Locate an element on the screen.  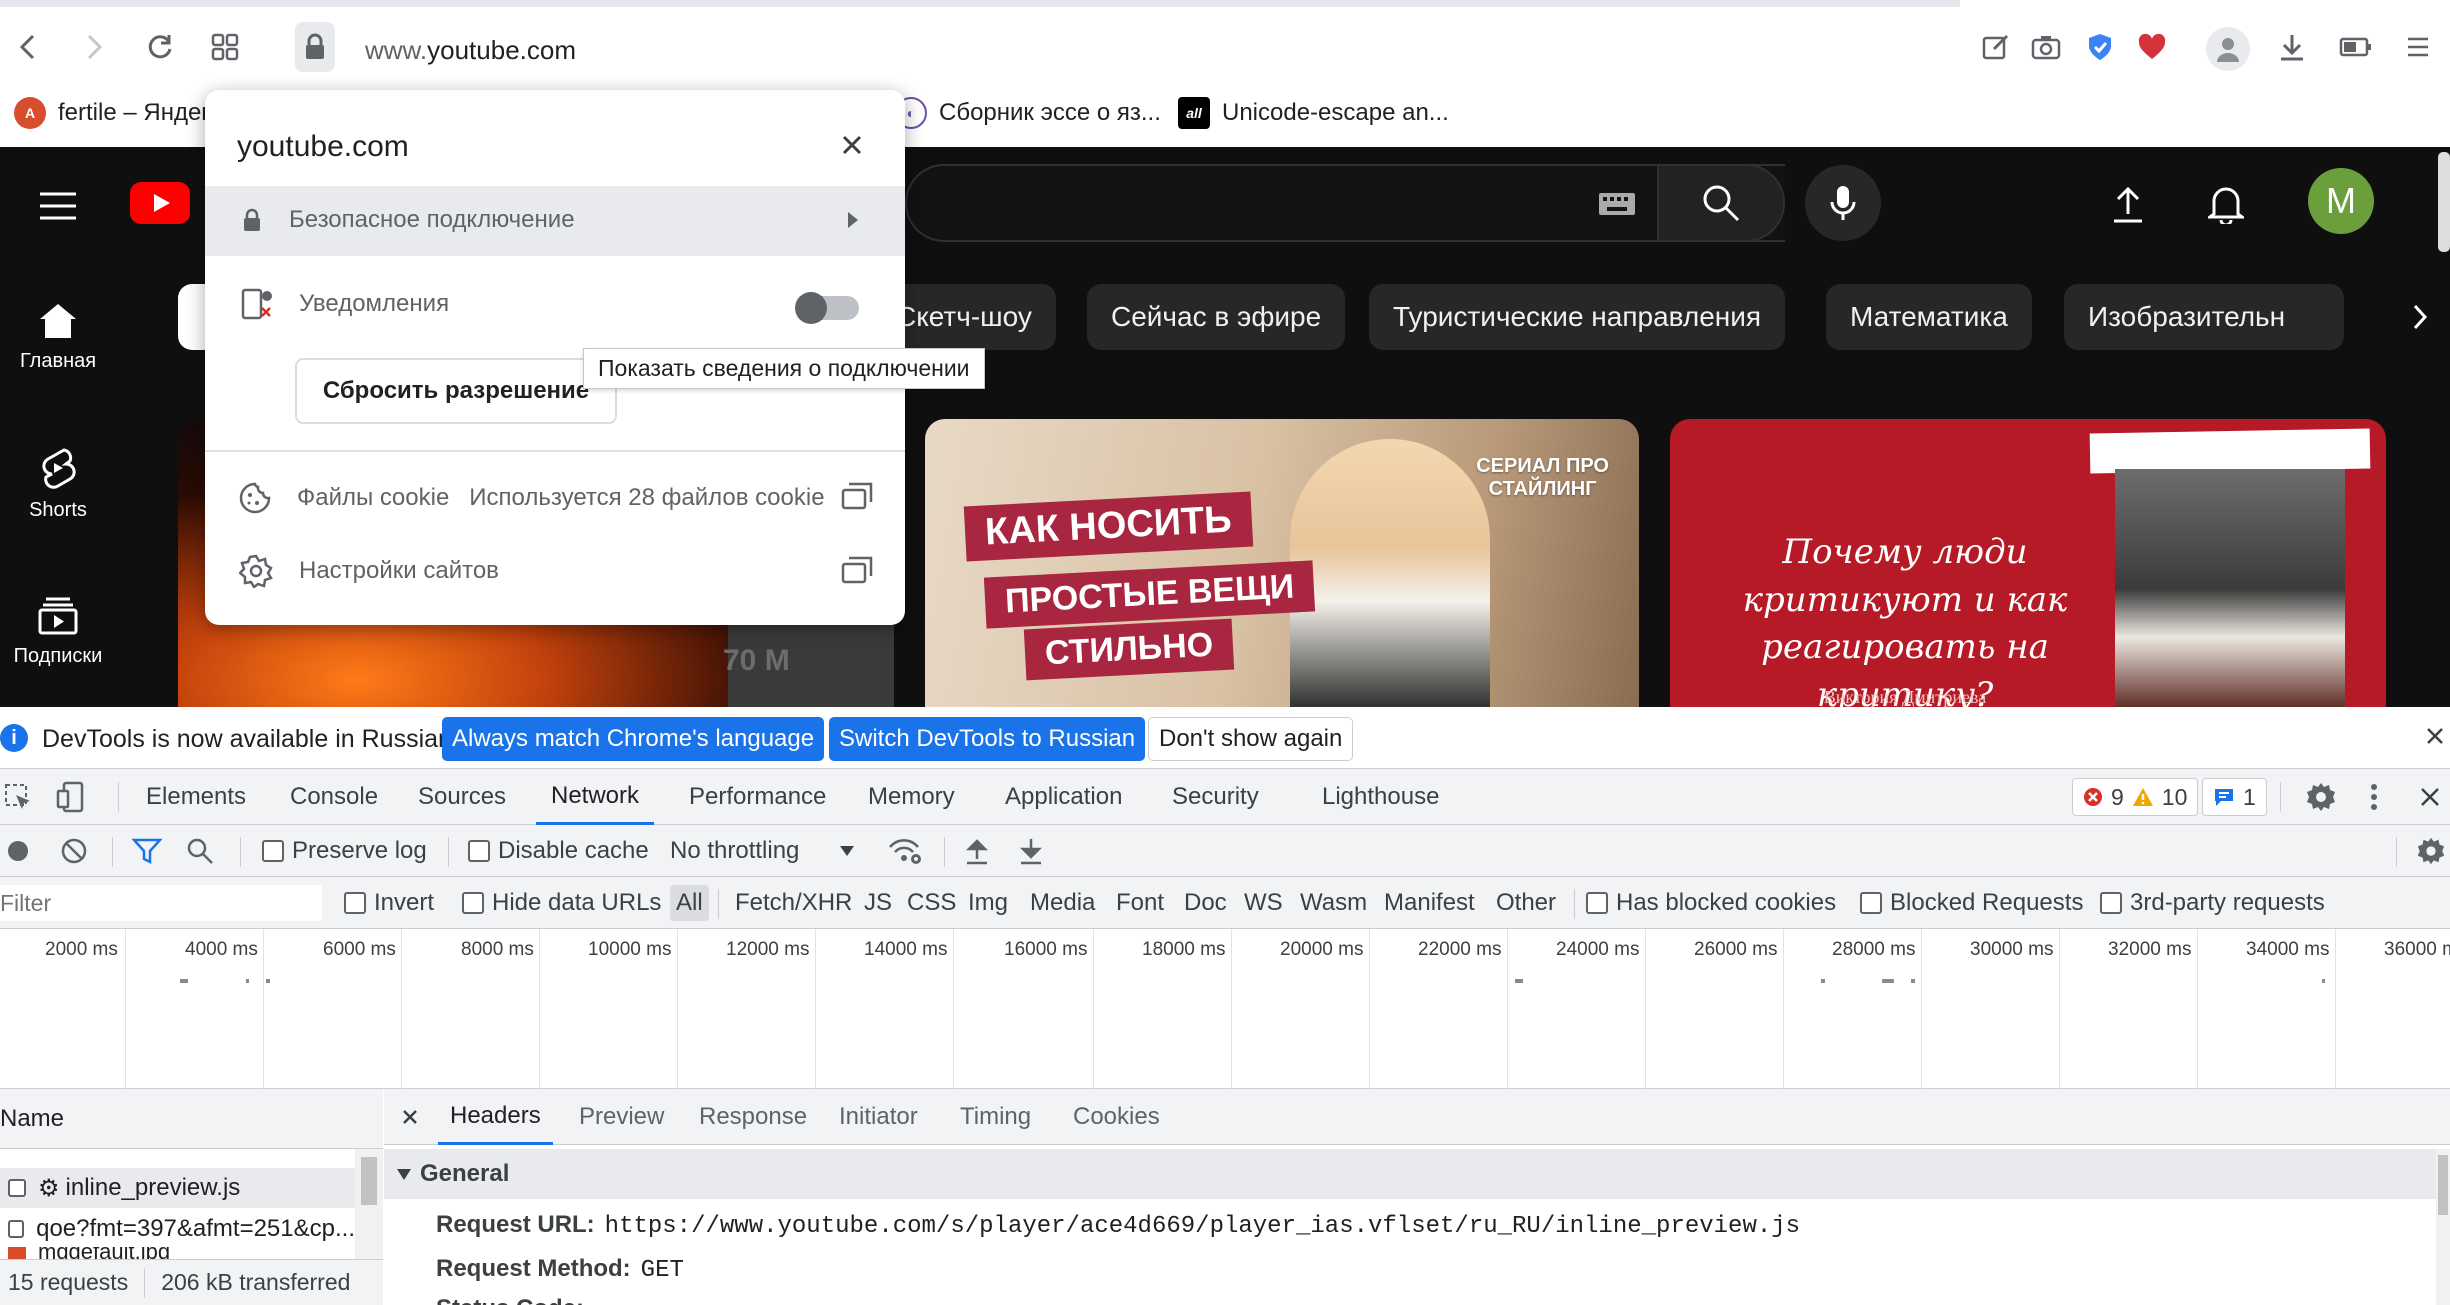
reload-button is located at coordinates (160, 47).